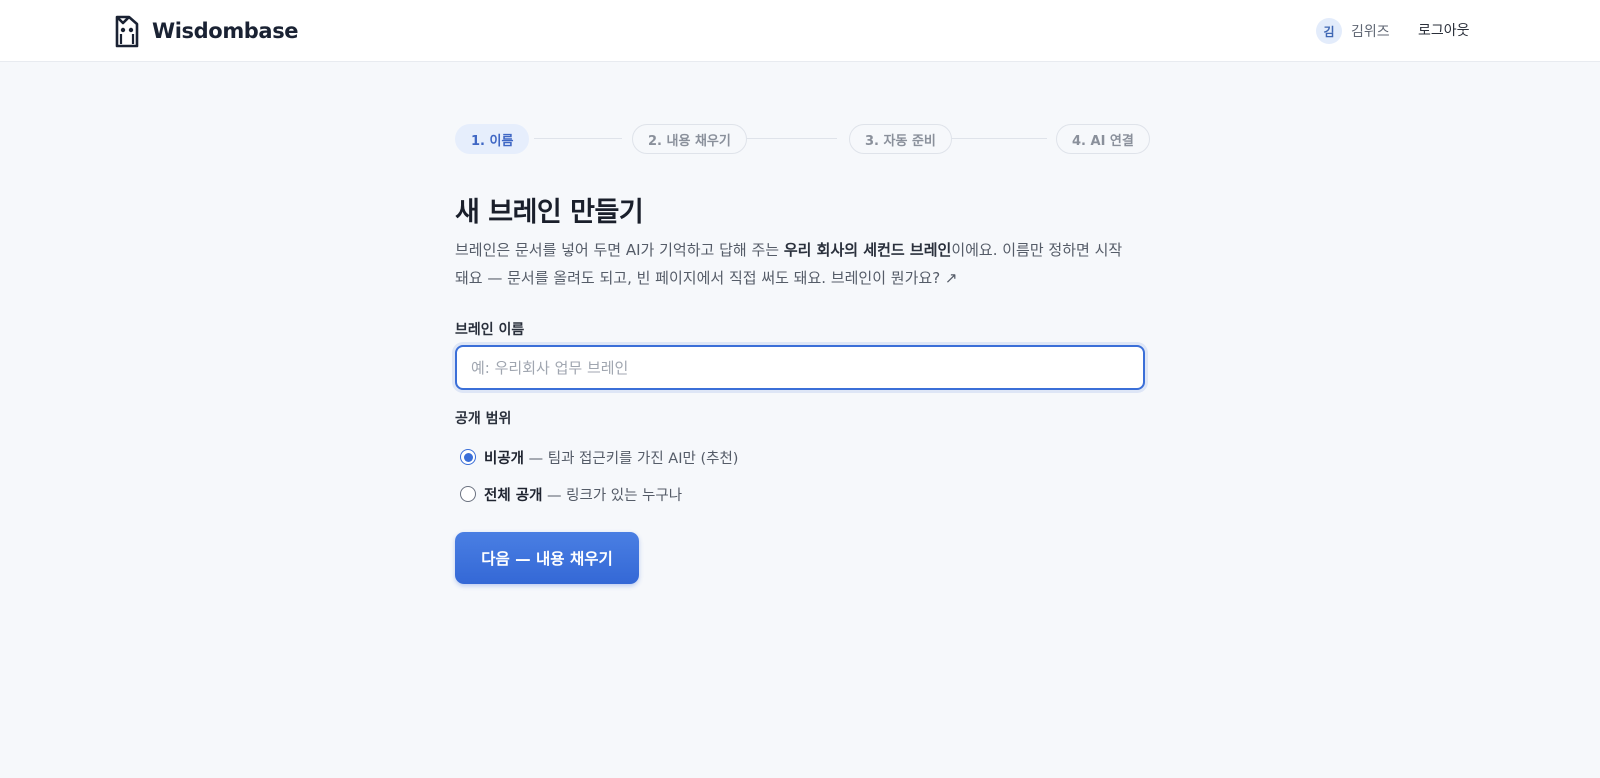 The image size is (1600, 778). What do you see at coordinates (619, 250) in the screenshot?
I see `description-text: 브레인은 문서를 넣어 두면 AI가 기억하고 답해 주는` at bounding box center [619, 250].